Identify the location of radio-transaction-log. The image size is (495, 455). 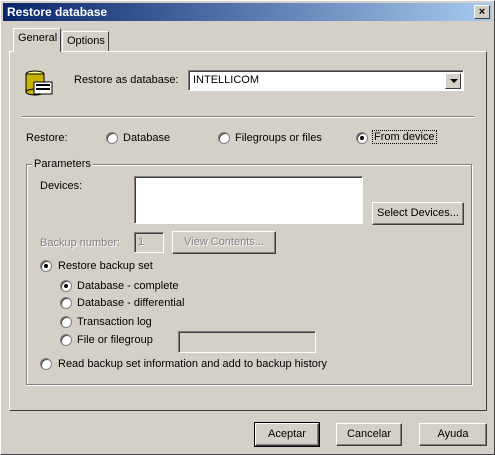
(66, 322).